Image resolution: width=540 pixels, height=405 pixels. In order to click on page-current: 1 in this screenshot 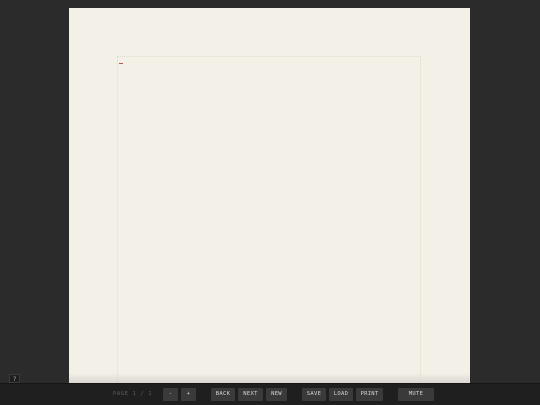, I will do `click(134, 394)`.